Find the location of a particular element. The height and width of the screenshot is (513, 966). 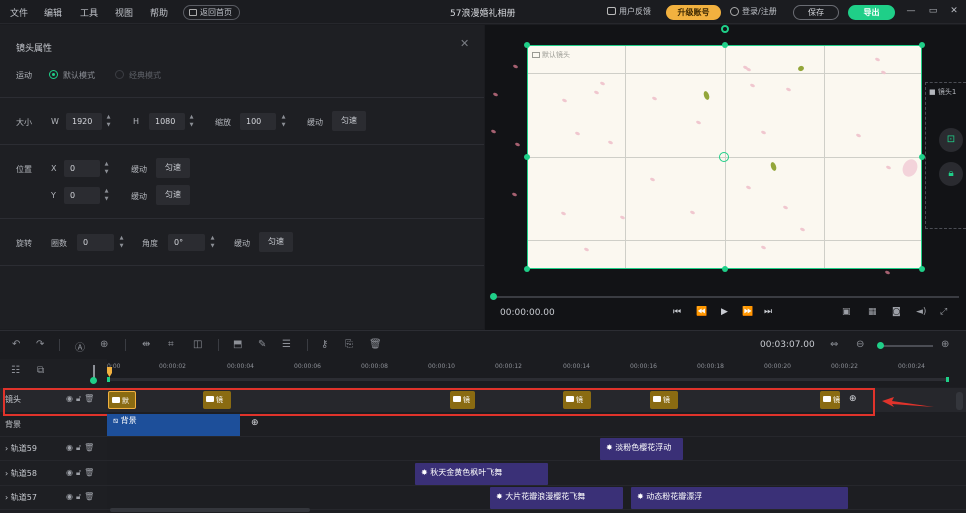

track-58: › 轨道58 ◉🔓︎🗑︎ ✸ 秋天金黄色枫叶飞舞 is located at coordinates (483, 474).